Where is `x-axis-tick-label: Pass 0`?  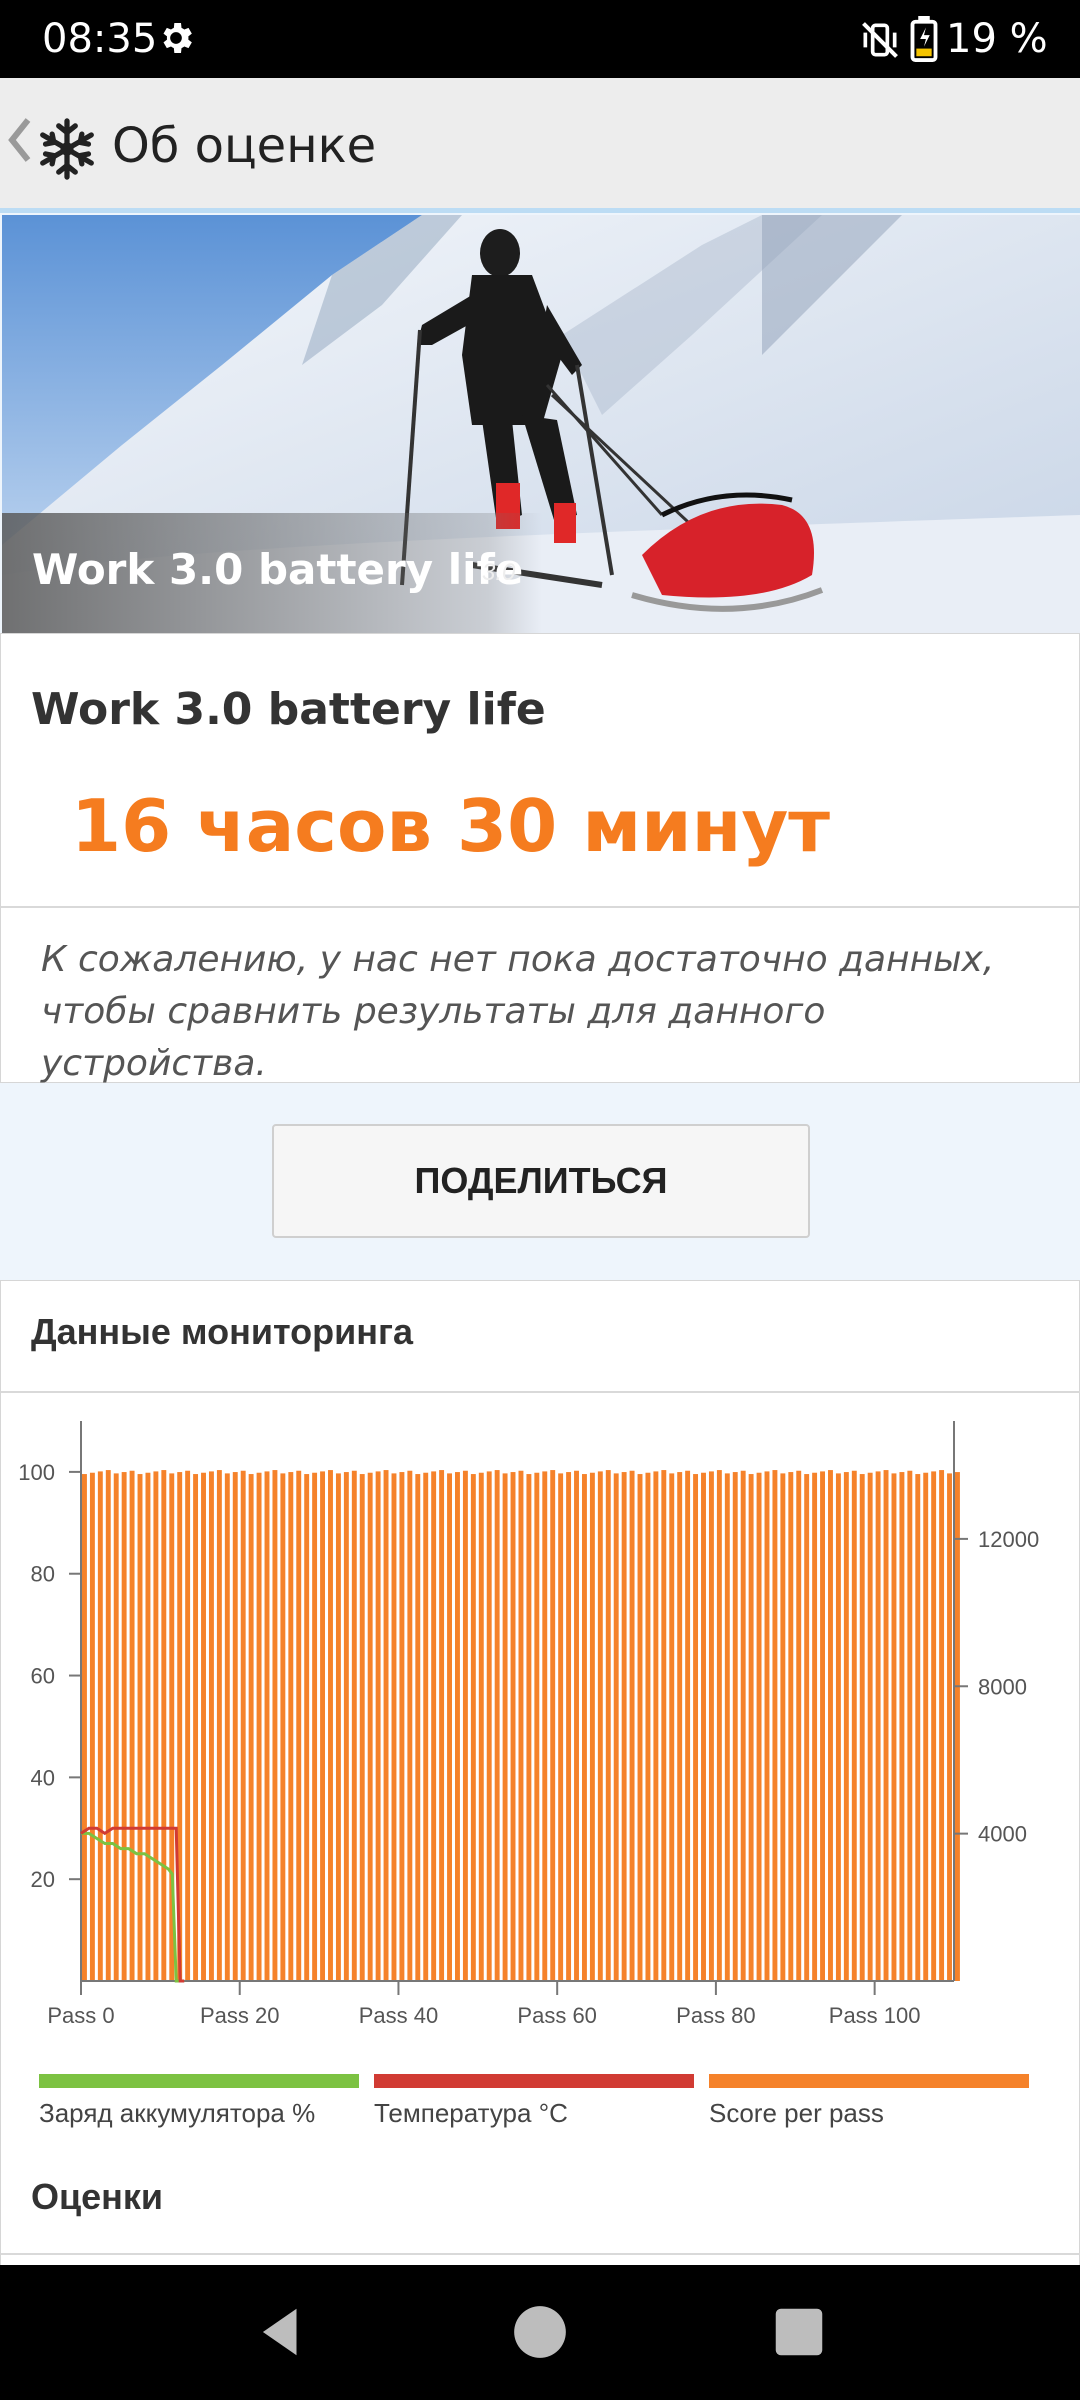
x-axis-tick-label: Pass 0 is located at coordinates (80, 2015).